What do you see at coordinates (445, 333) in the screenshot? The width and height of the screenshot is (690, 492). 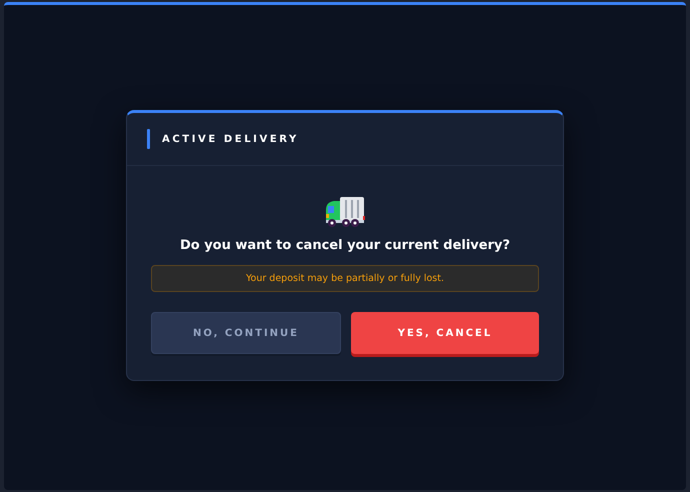 I see `cancel-button: YES, CANCEL` at bounding box center [445, 333].